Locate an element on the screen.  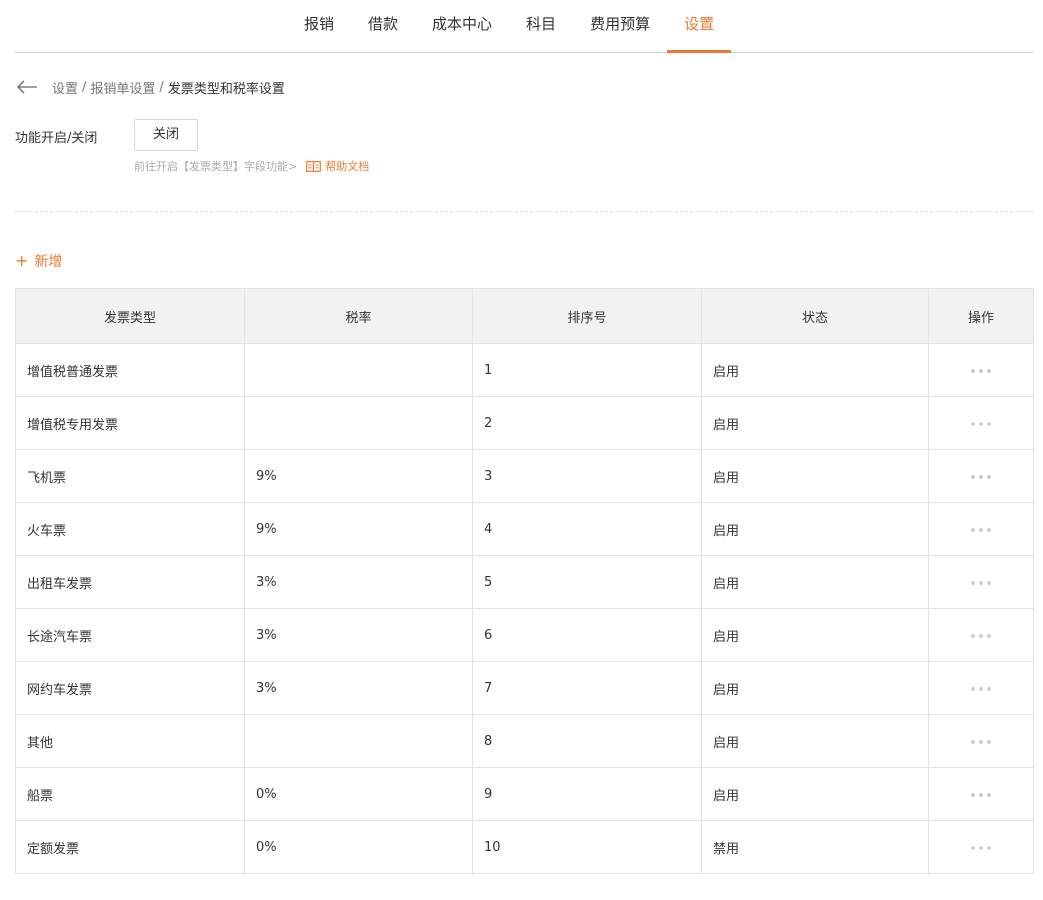
table-row: 火车票 9% 4 启用 is located at coordinates (524, 529).